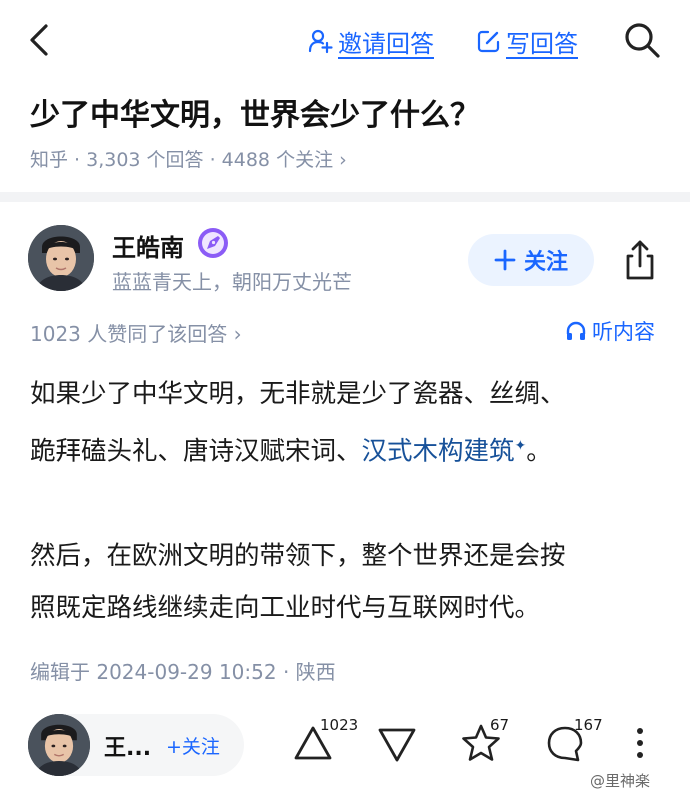  What do you see at coordinates (505, 260) in the screenshot?
I see `plus-icon` at bounding box center [505, 260].